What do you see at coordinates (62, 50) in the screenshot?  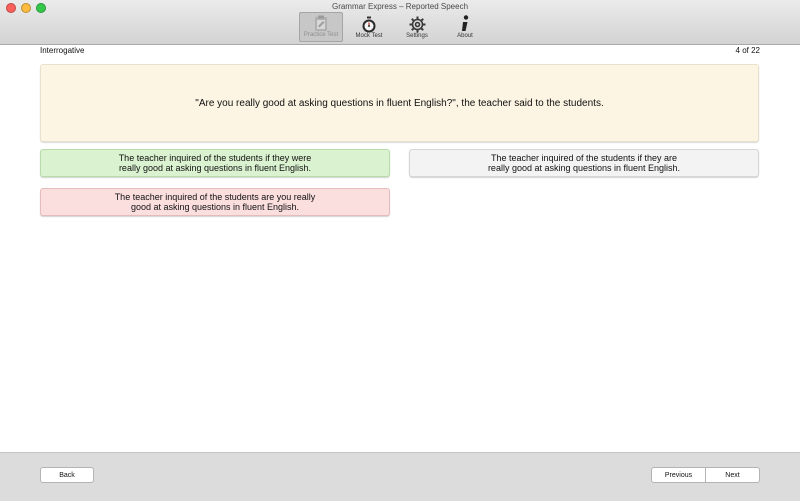 I see `question-category: Interrogative` at bounding box center [62, 50].